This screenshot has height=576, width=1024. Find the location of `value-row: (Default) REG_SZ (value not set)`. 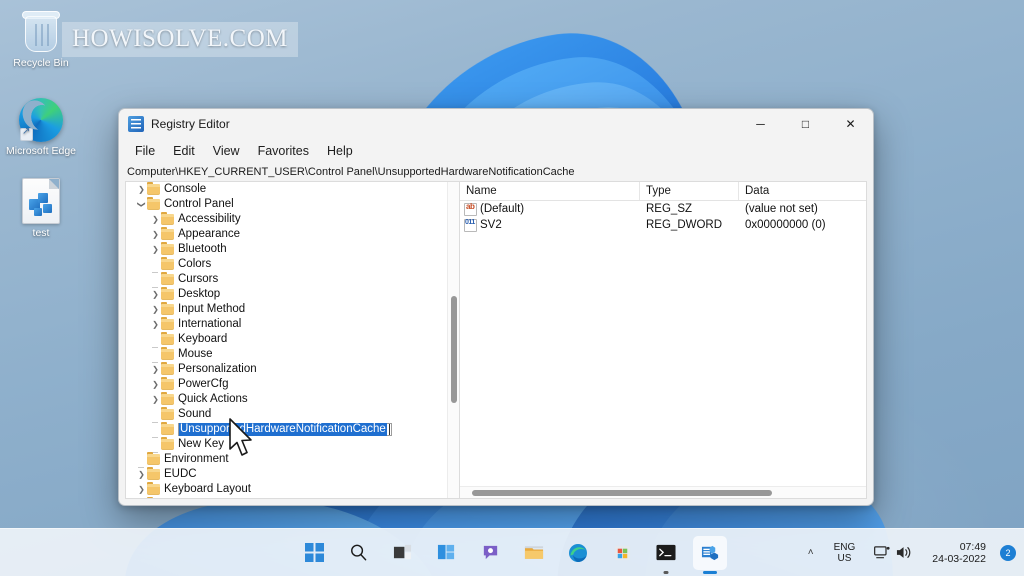

value-row: (Default) REG_SZ (value not set) is located at coordinates (663, 209).